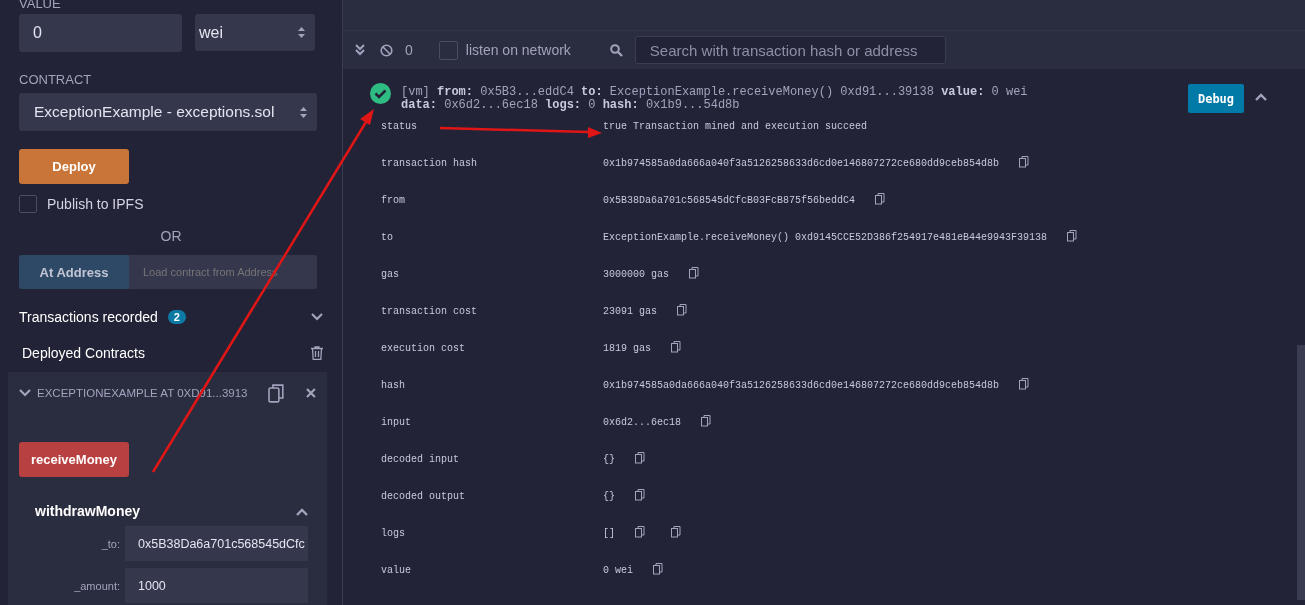  Describe the element at coordinates (176, 317) in the screenshot. I see `count-badge: 2` at that location.